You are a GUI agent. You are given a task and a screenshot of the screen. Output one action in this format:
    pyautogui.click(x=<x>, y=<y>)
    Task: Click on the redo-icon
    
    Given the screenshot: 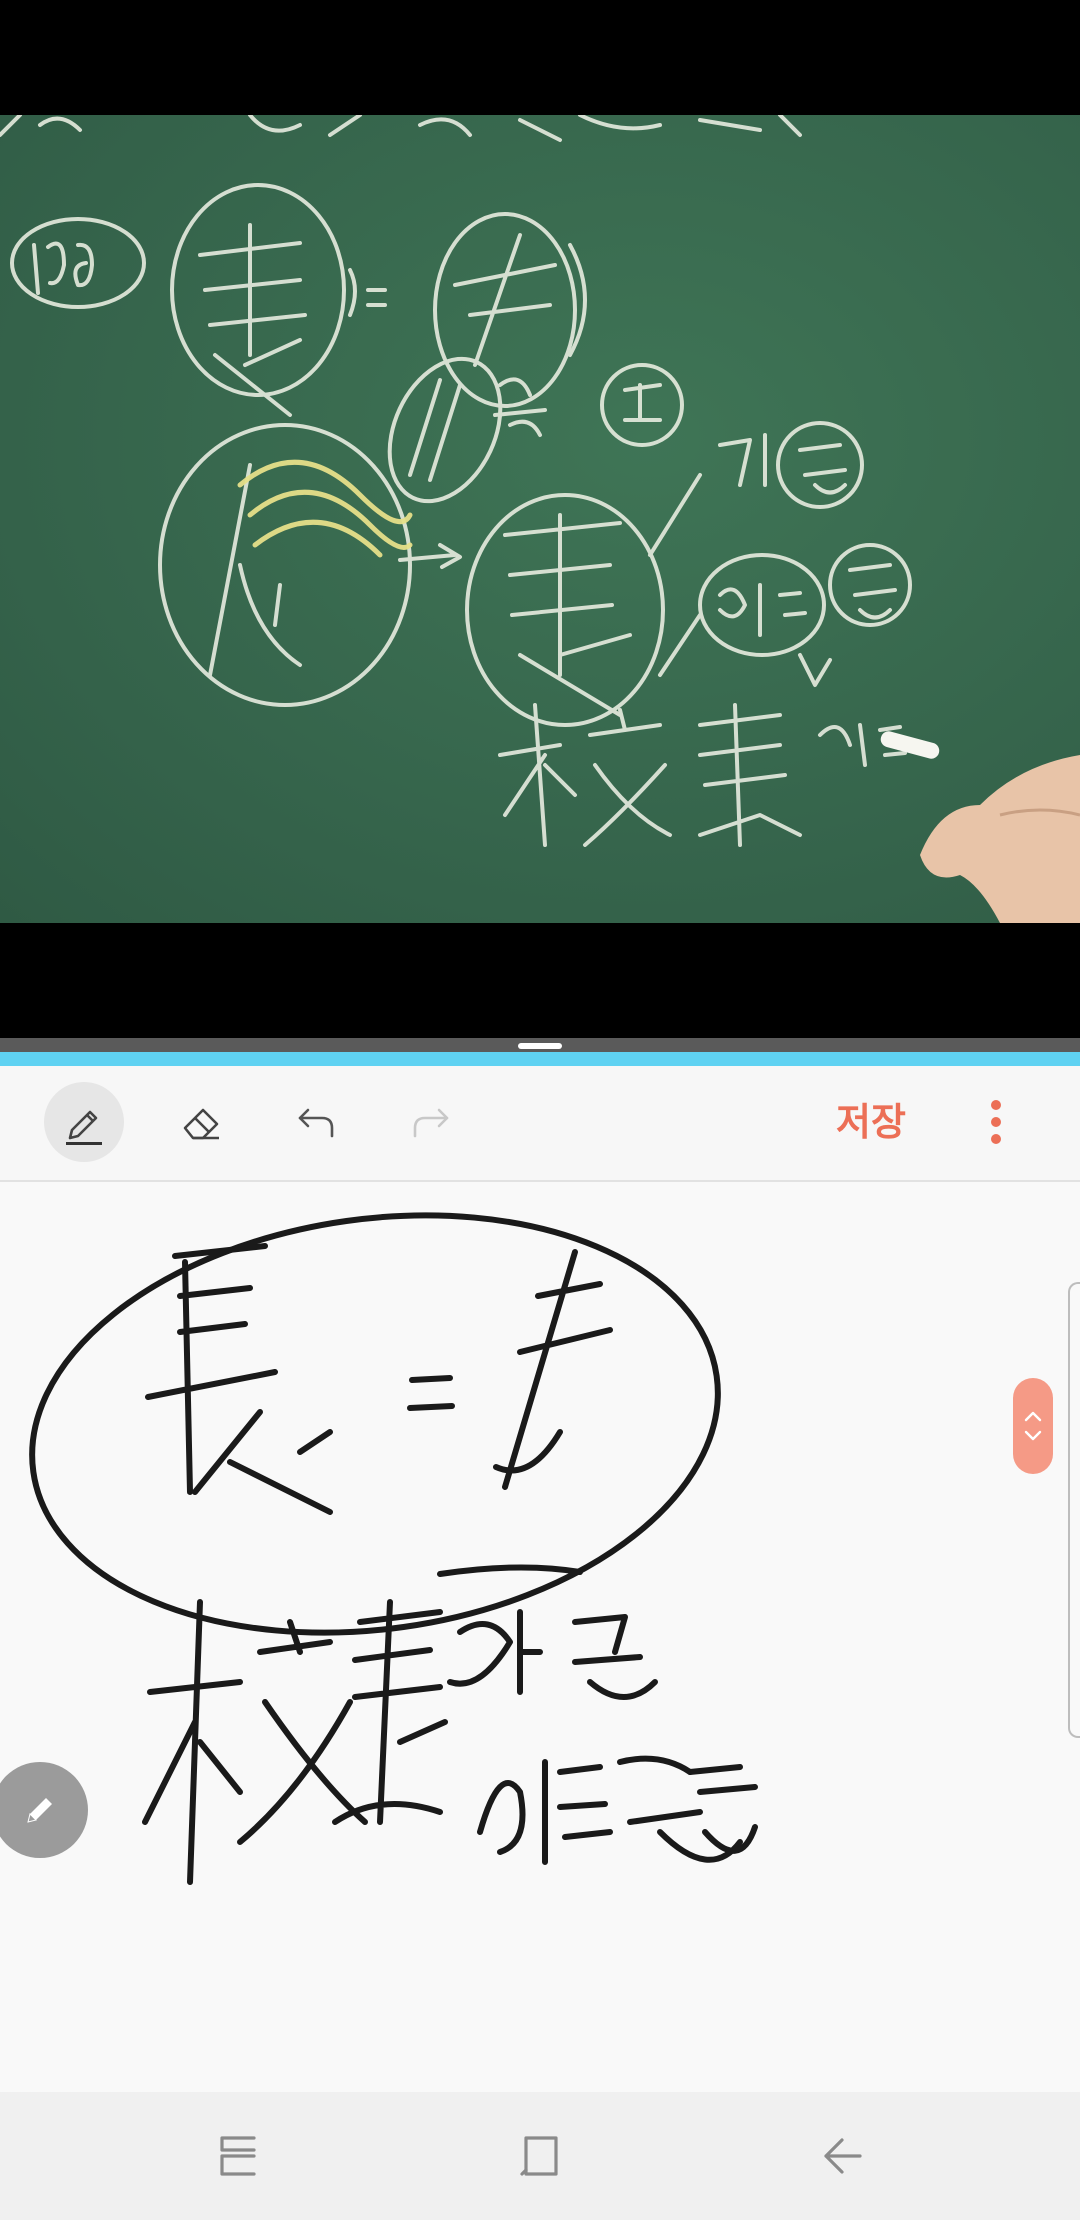 What is the action you would take?
    pyautogui.click(x=431, y=1123)
    